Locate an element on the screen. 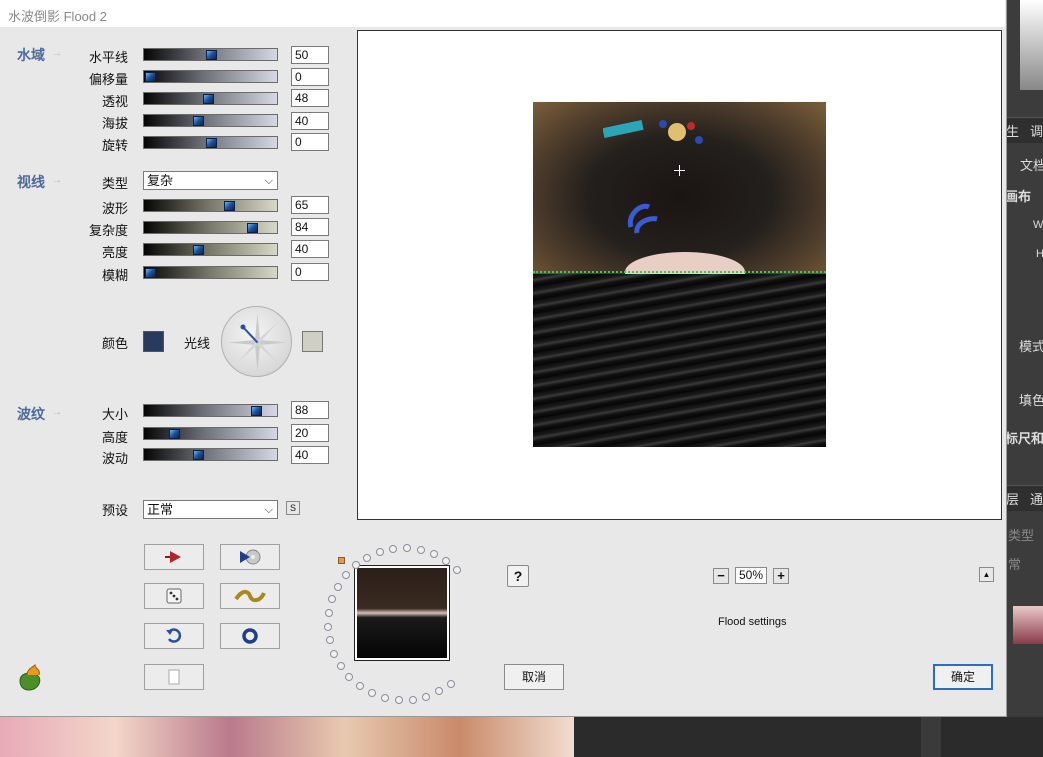  waveform-value-field: 65 is located at coordinates (310, 205).